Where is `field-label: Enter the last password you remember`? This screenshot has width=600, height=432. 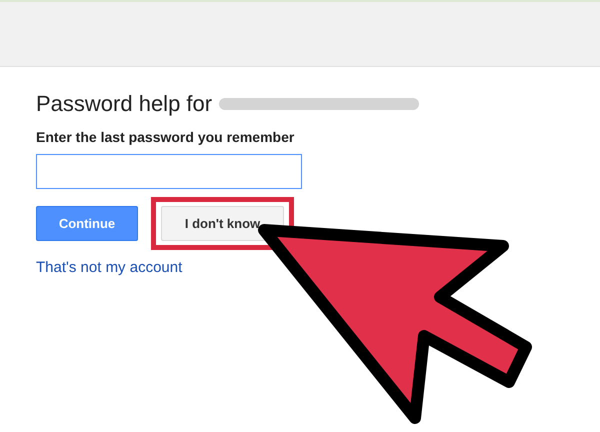
field-label: Enter the last password you remember is located at coordinates (166, 137).